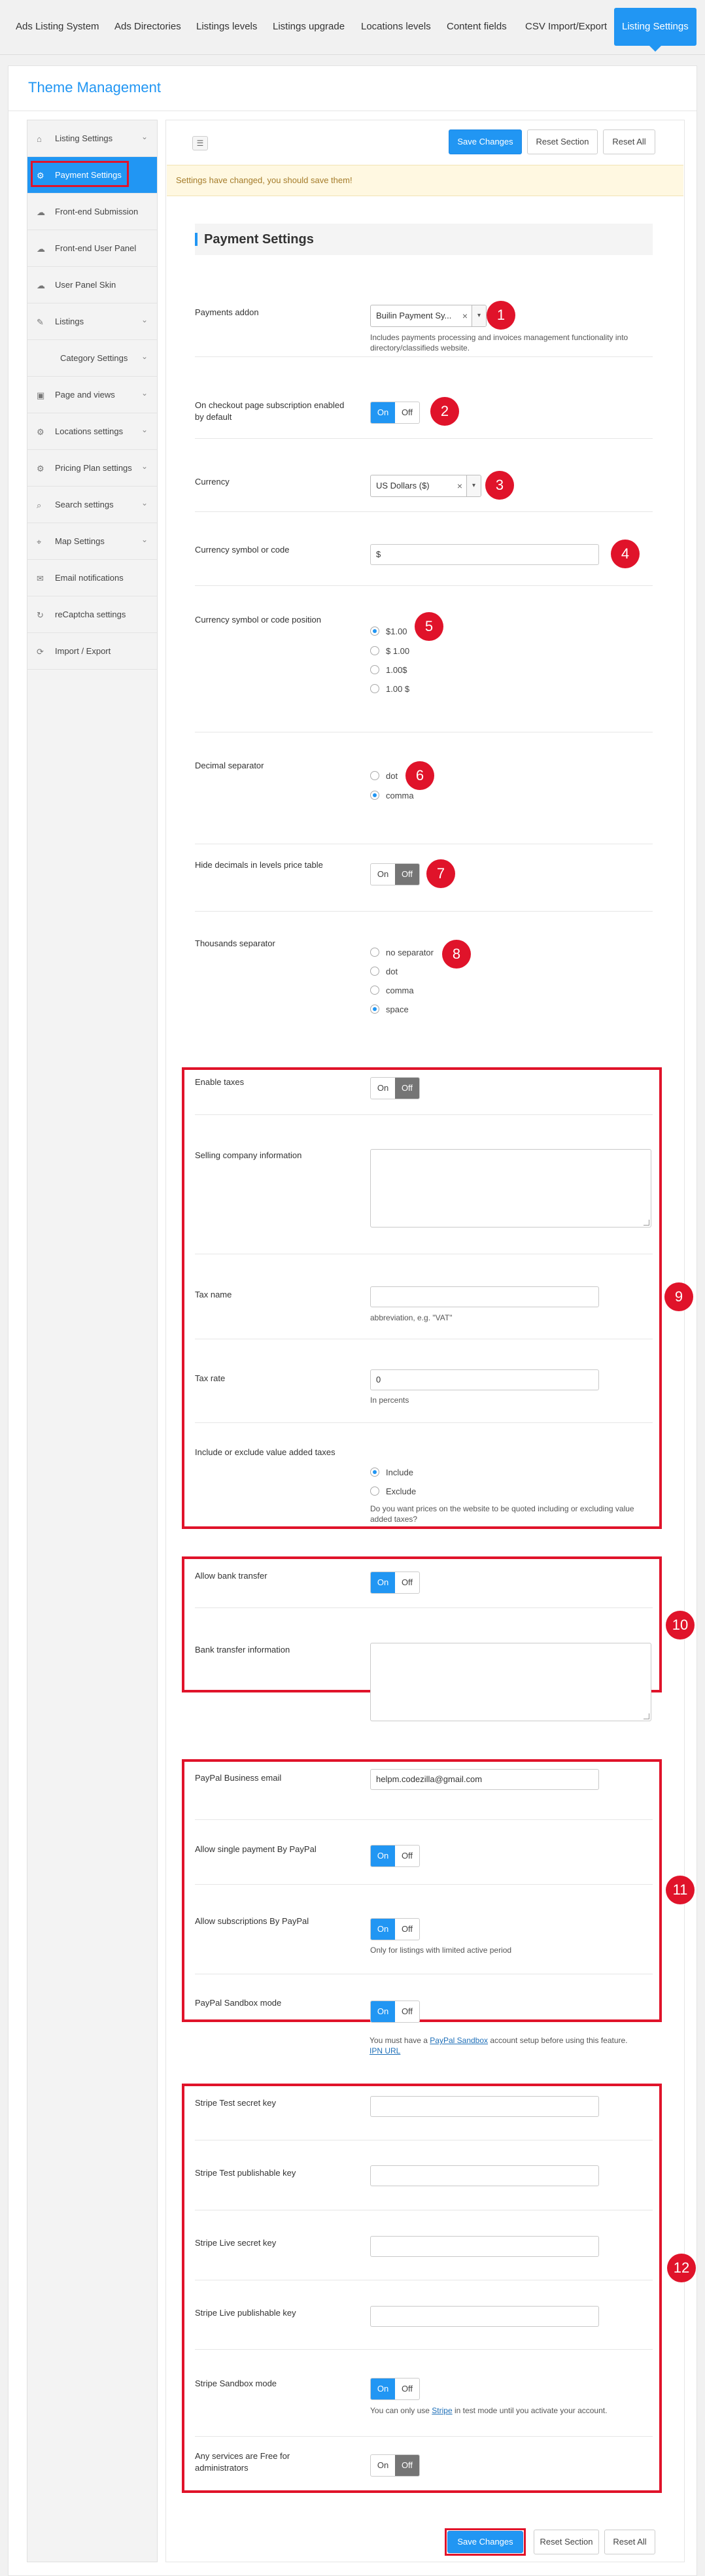 The height and width of the screenshot is (2576, 705). I want to click on thousands-separator-option: no separator, so click(402, 953).